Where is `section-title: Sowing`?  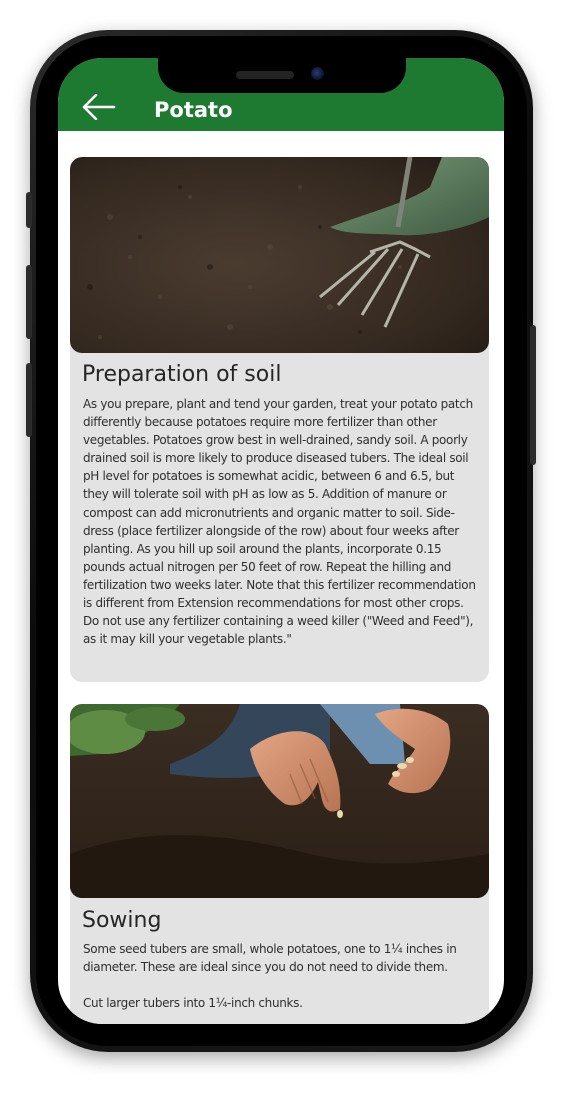 section-title: Sowing is located at coordinates (122, 920).